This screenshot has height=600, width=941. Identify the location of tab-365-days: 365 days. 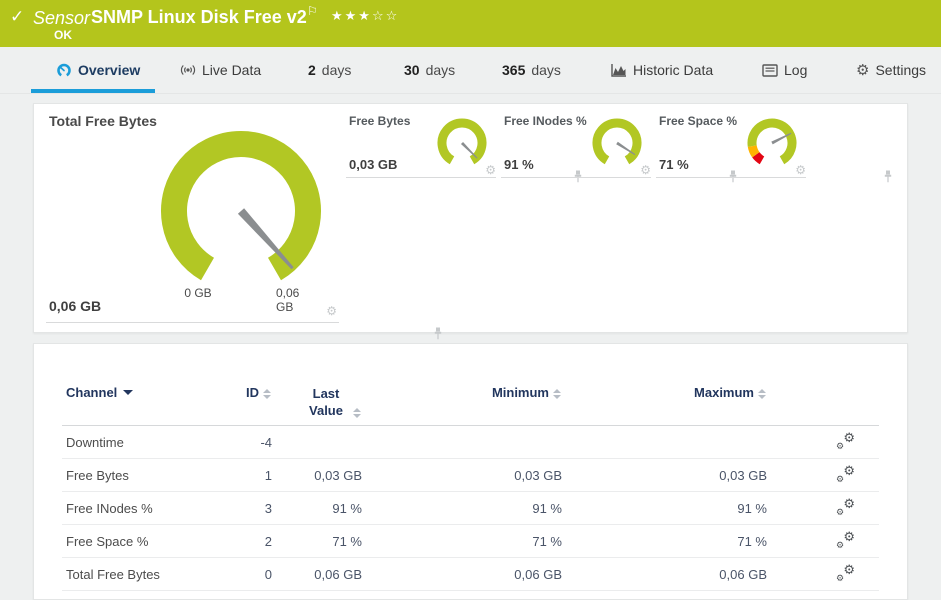
(531, 70).